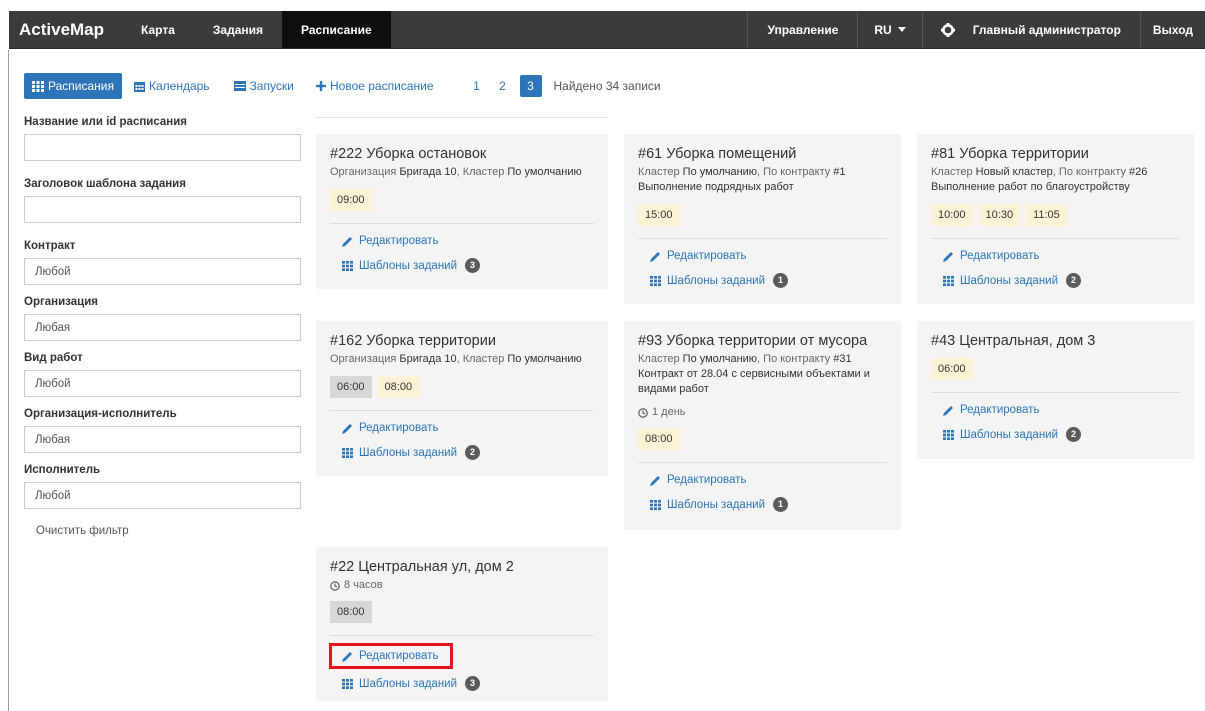 The width and height of the screenshot is (1205, 711). Describe the element at coordinates (889, 29) in the screenshot. I see `nav-language-dropdown: RU` at that location.